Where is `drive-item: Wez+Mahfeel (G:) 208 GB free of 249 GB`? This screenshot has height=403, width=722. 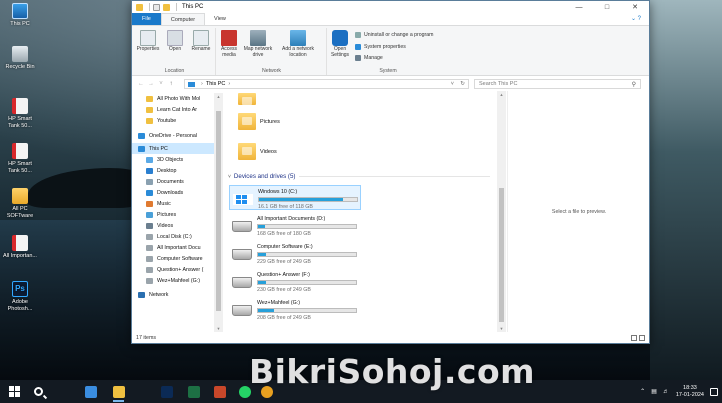 drive-item: Wez+Mahfeel (G:) 208 GB free of 249 GB is located at coordinates (295, 309).